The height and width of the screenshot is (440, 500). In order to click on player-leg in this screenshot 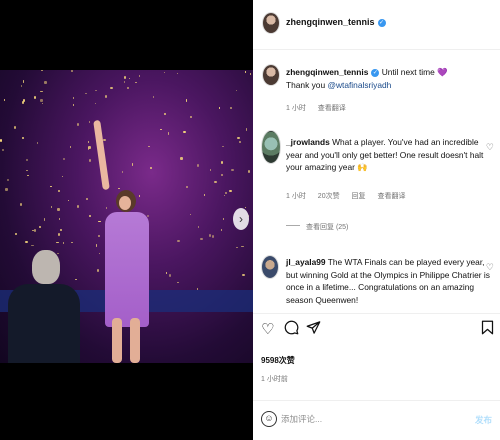, I will do `click(135, 340)`.